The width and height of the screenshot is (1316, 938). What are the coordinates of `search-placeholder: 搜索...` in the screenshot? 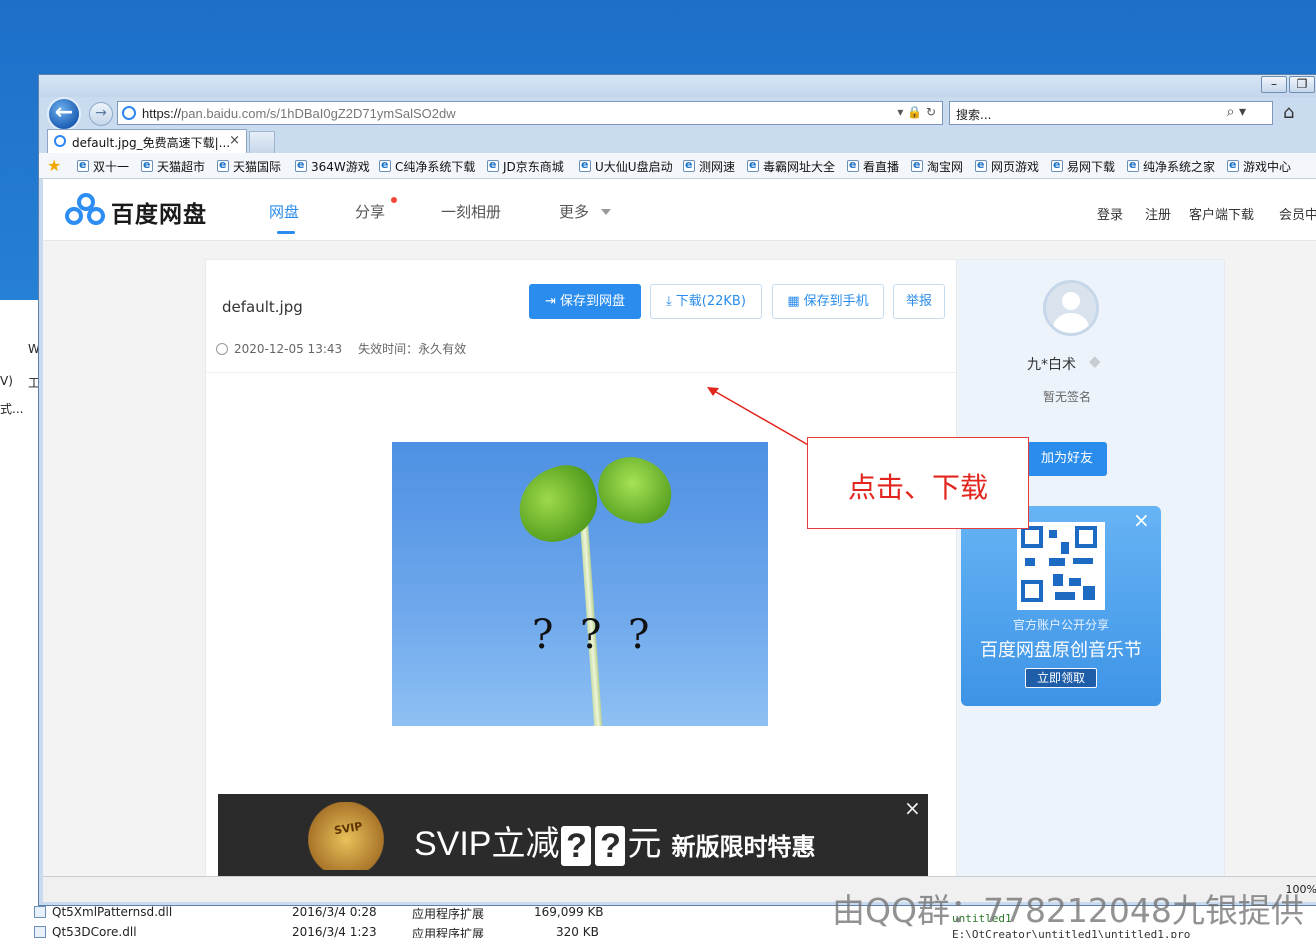 It's located at (974, 115).